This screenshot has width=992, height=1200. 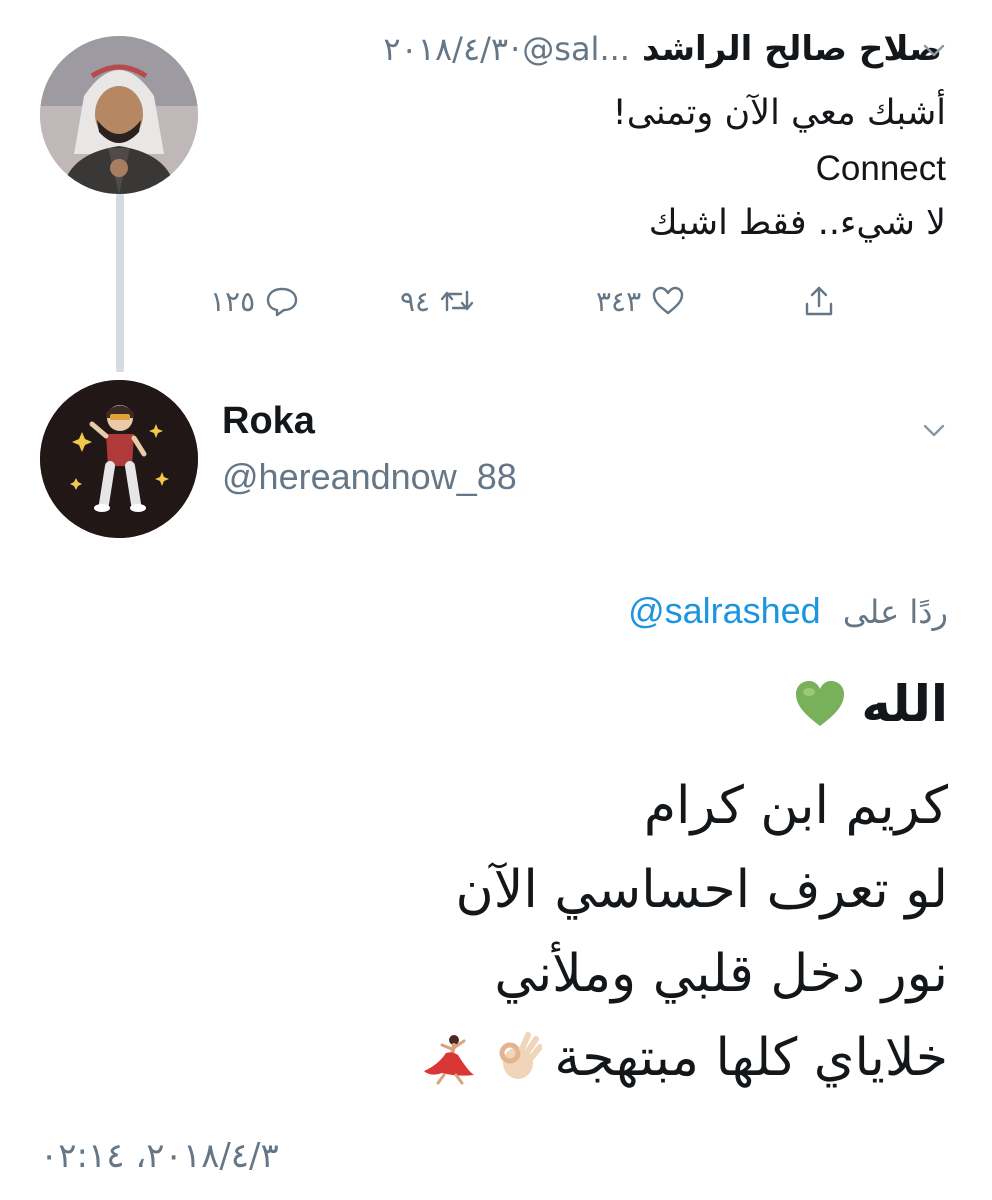 I want to click on like-button: ٣٤٣, so click(x=641, y=301).